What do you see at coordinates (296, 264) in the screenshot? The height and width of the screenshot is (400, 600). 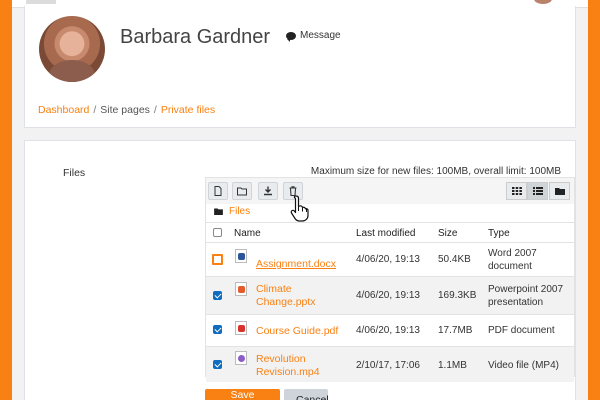 I see `file-name-link: Assignment.docx` at bounding box center [296, 264].